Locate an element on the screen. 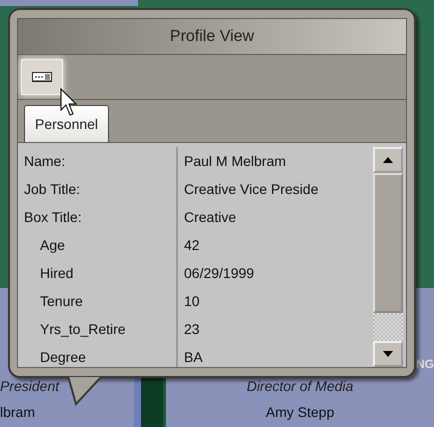 The image size is (434, 427). property-label: Name: is located at coordinates (101, 161).